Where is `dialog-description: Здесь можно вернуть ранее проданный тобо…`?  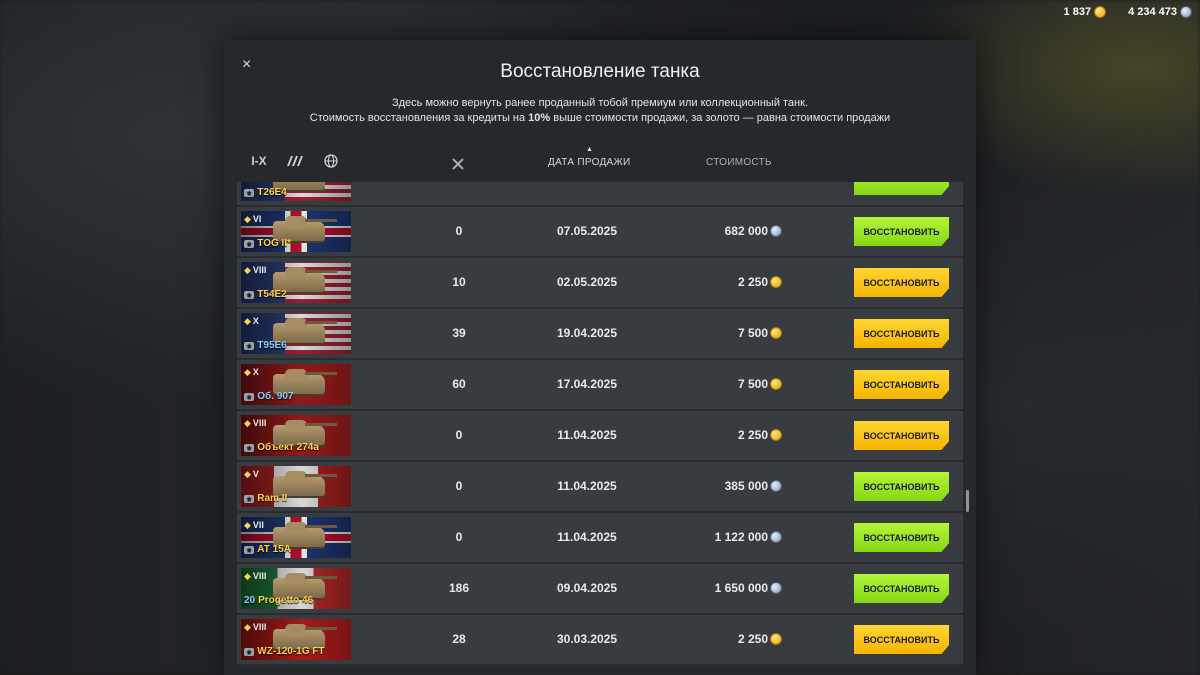 dialog-description: Здесь можно вернуть ранее проданный тобо… is located at coordinates (600, 110).